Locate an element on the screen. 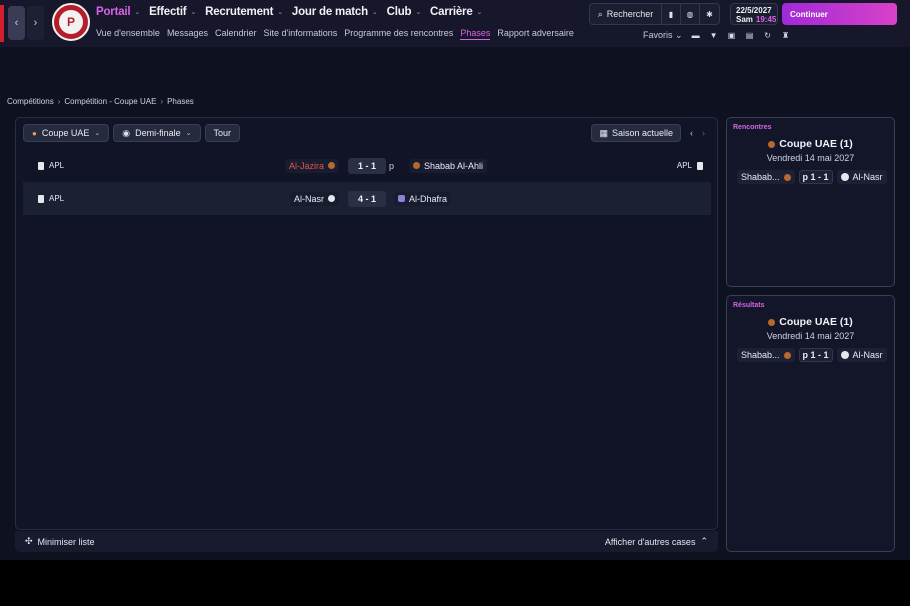 This screenshot has width=910, height=606. fixture-score: p 1 - 1 is located at coordinates (815, 177).